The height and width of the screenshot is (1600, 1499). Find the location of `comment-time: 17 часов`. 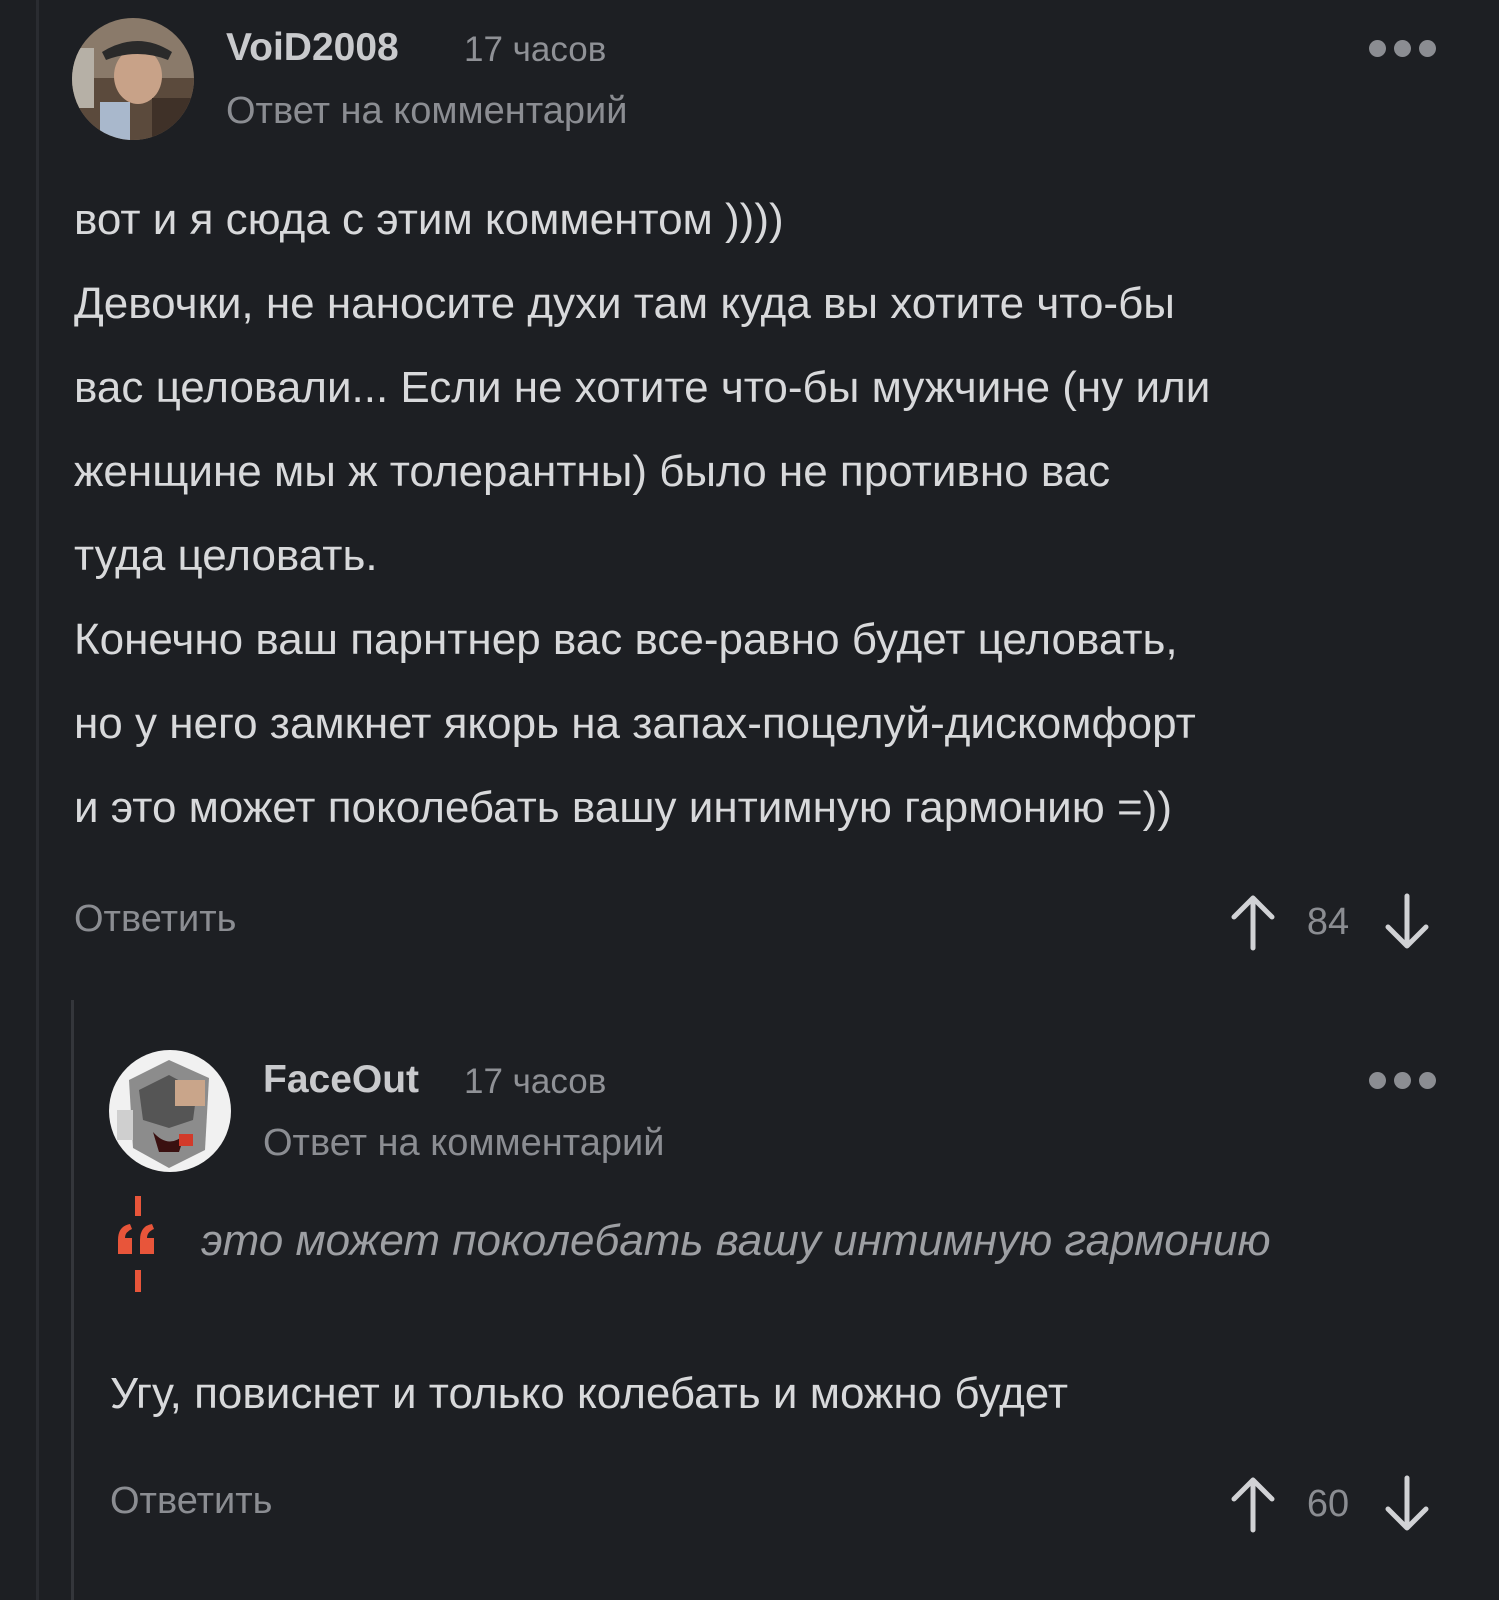

comment-time: 17 часов is located at coordinates (535, 1081).